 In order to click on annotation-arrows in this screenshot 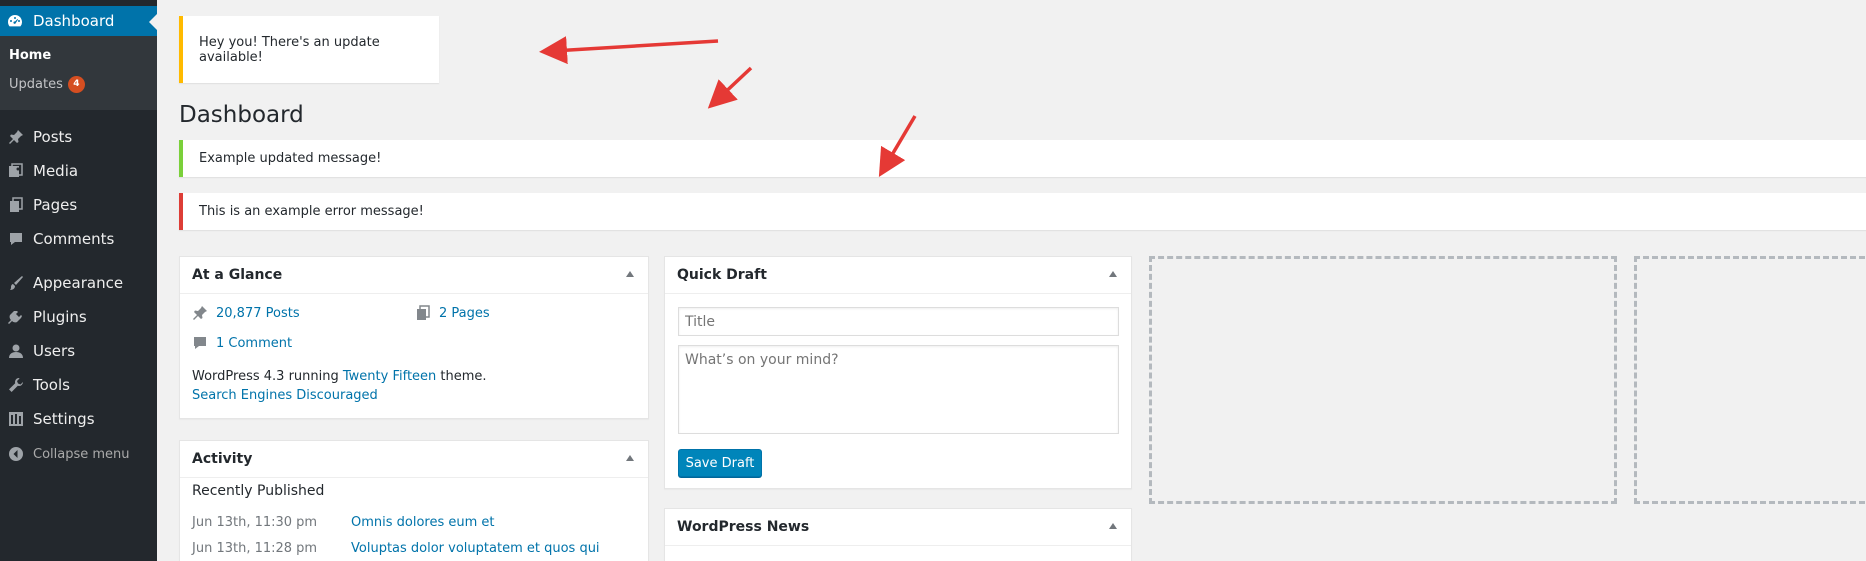, I will do `click(728, 107)`.